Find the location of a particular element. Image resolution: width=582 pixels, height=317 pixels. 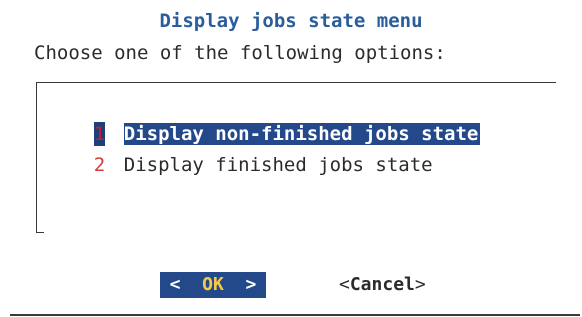

menu-item-finished-jobs: 2 Display finished jobs state is located at coordinates (240, 152).